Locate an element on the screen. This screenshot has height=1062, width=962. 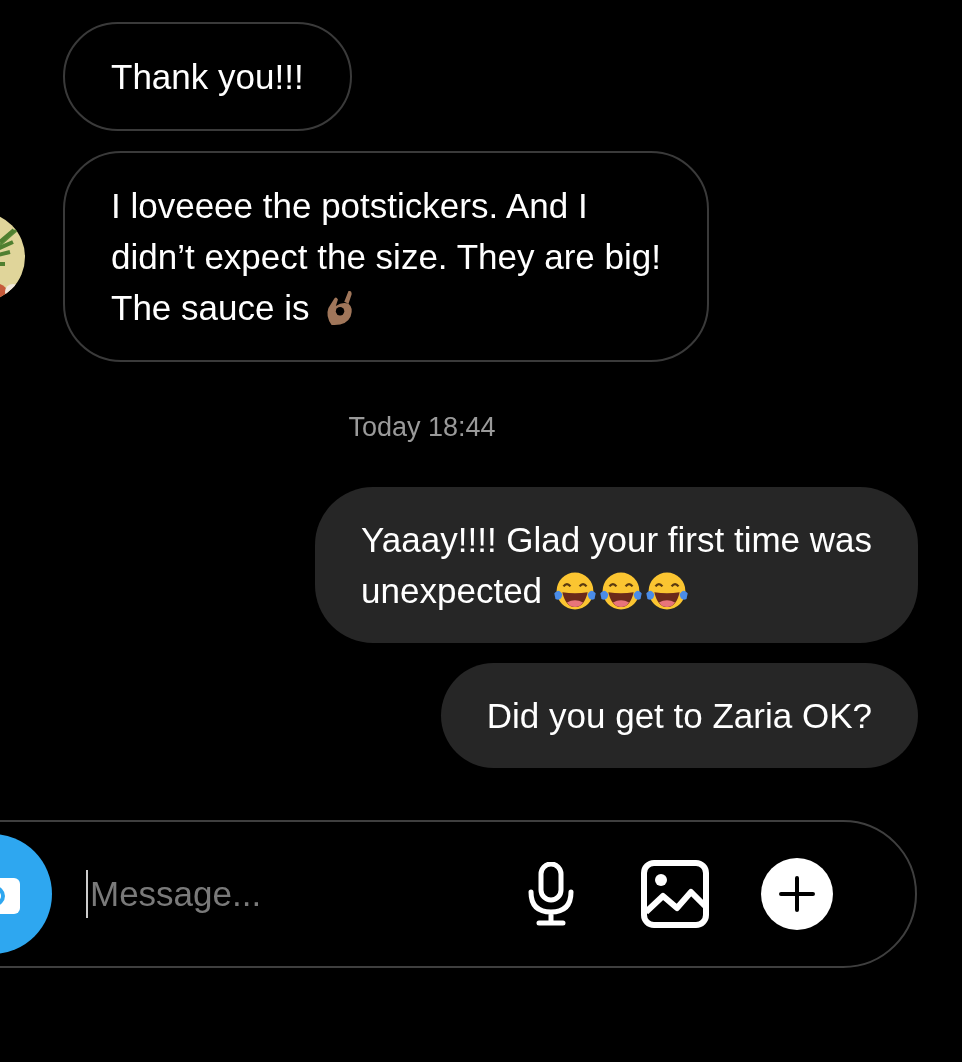
image-icon is located at coordinates (675, 894).